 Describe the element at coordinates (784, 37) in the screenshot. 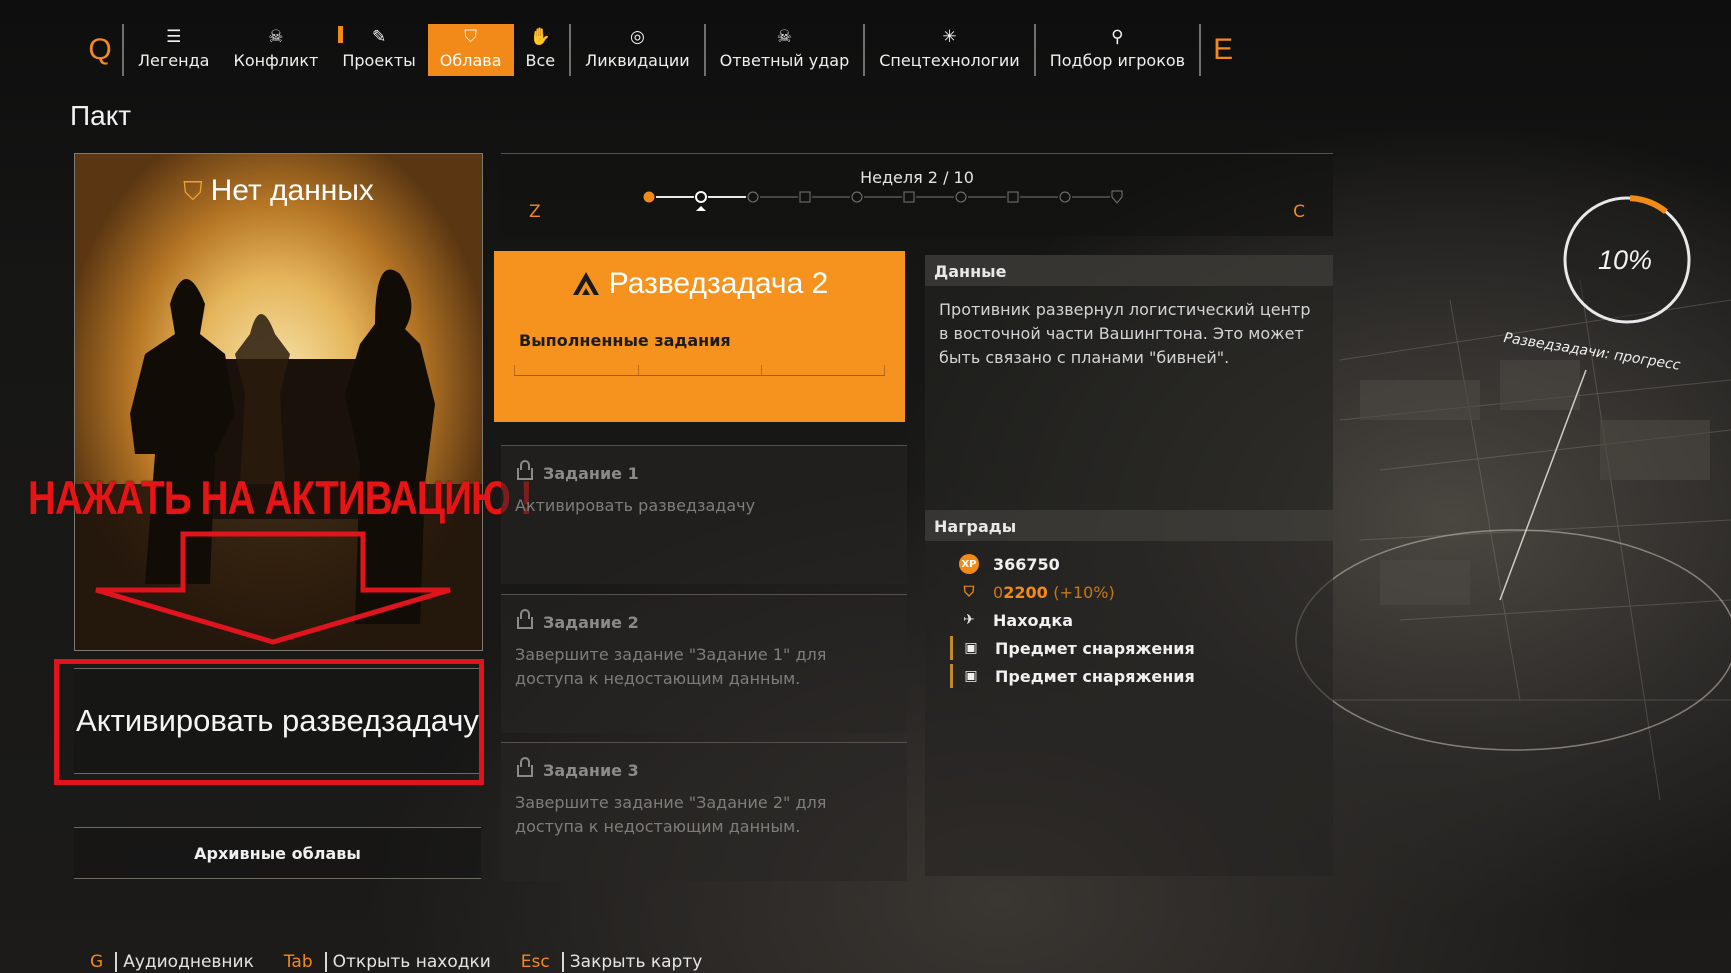

I see `skull-wings-icon: ☠` at that location.